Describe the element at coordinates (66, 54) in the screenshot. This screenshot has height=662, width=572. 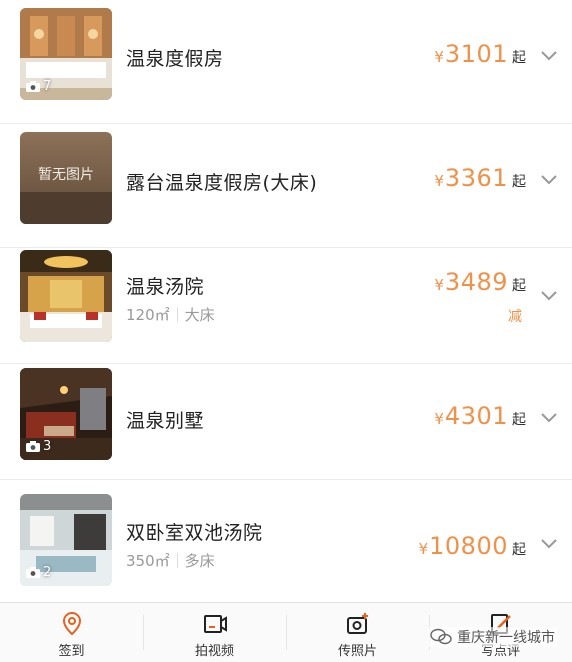
I see `room-thumbnail: 7` at that location.